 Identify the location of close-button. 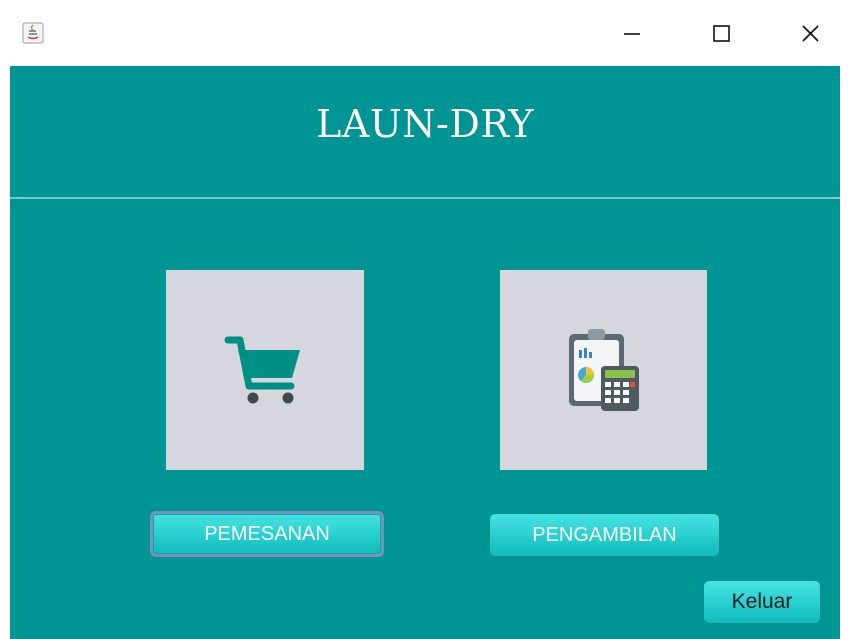
(810, 33).